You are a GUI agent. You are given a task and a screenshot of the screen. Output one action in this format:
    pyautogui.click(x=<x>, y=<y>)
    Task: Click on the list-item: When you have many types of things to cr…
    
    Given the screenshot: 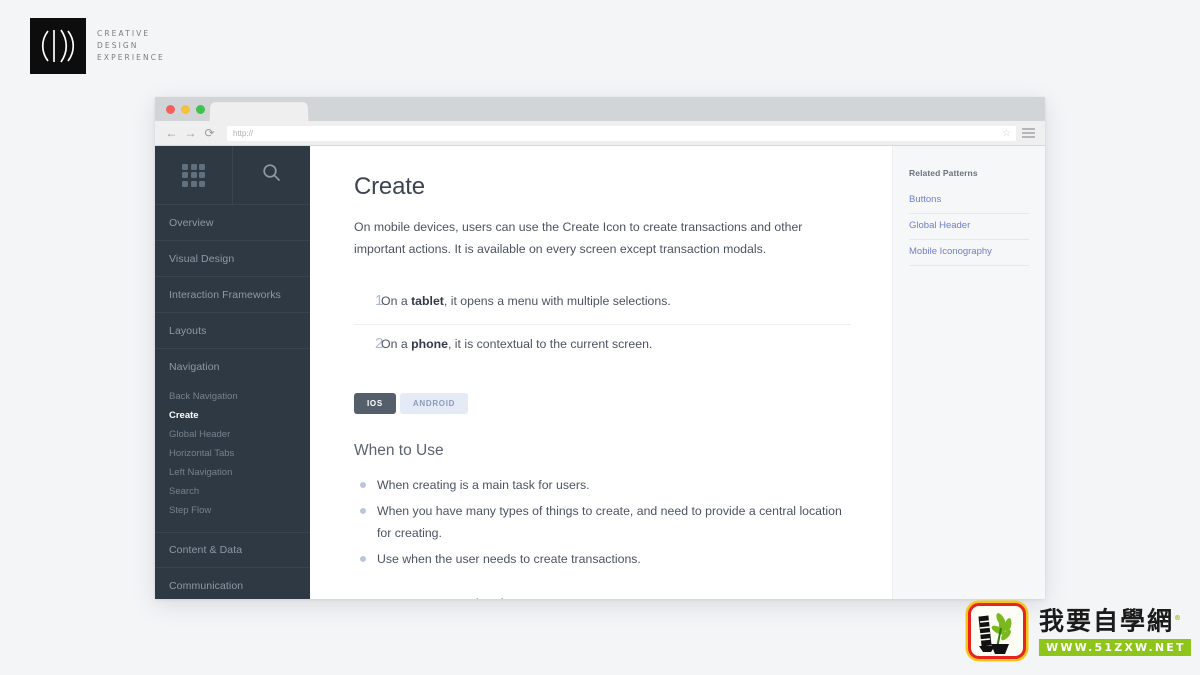 What is the action you would take?
    pyautogui.click(x=601, y=522)
    